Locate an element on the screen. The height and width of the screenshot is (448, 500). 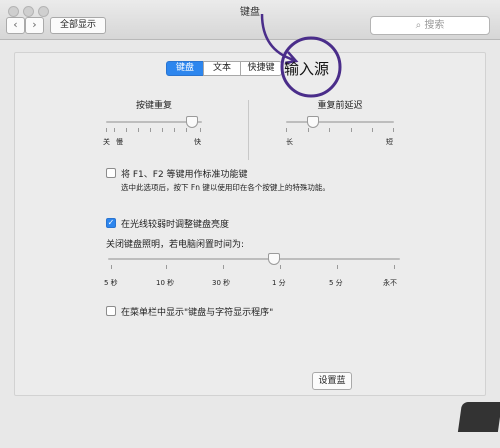
backlight-tick-label: 1 分 is located at coordinates (279, 283).